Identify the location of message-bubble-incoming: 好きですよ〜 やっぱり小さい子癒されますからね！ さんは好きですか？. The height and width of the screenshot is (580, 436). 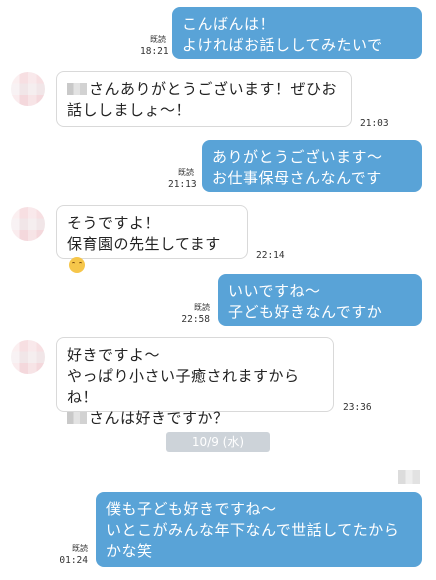
(195, 382).